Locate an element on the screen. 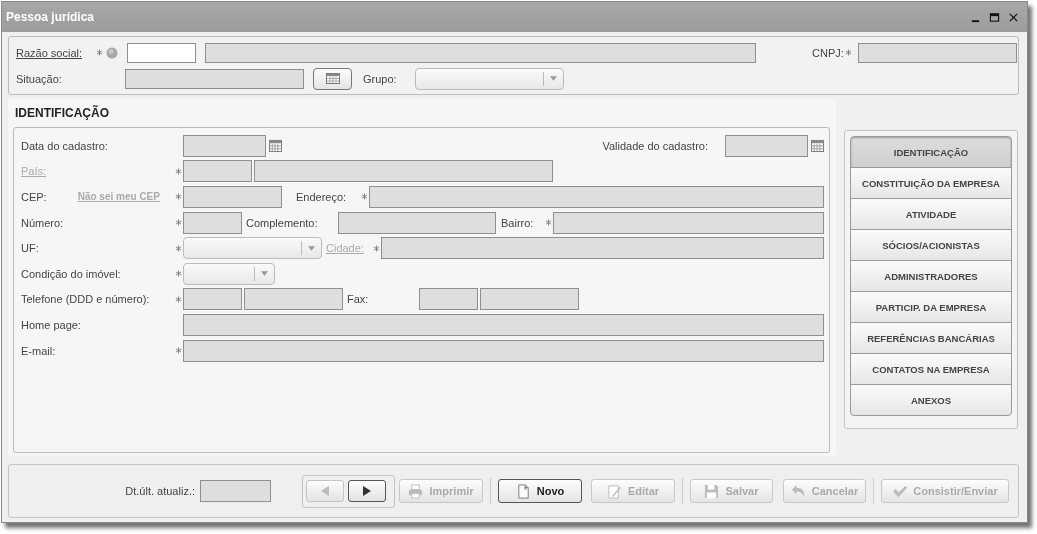 The image size is (1037, 534). field-label: Bairro: is located at coordinates (518, 222).